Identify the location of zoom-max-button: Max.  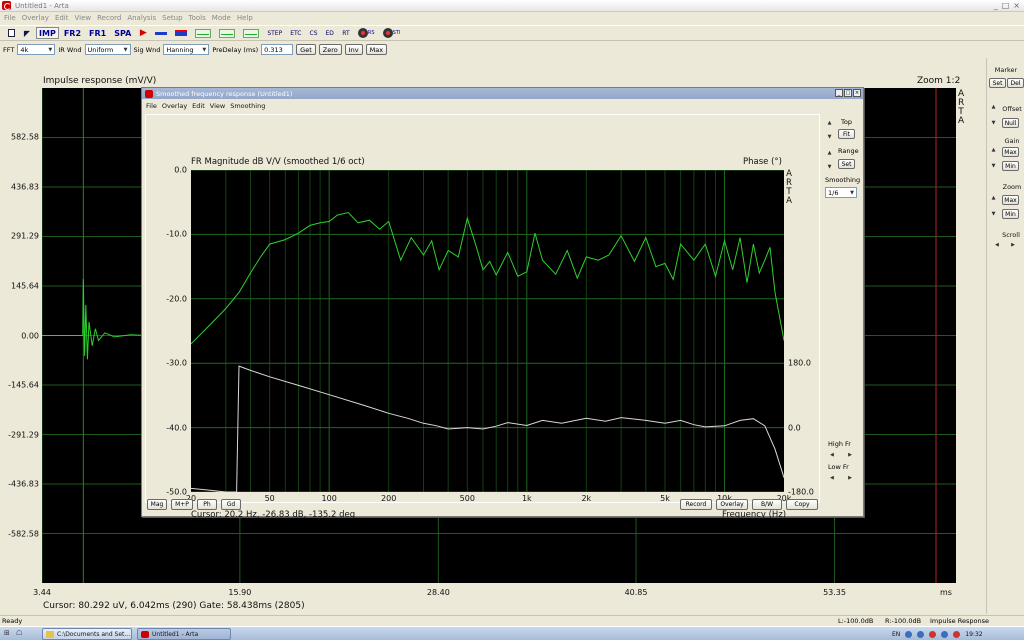
(1010, 200).